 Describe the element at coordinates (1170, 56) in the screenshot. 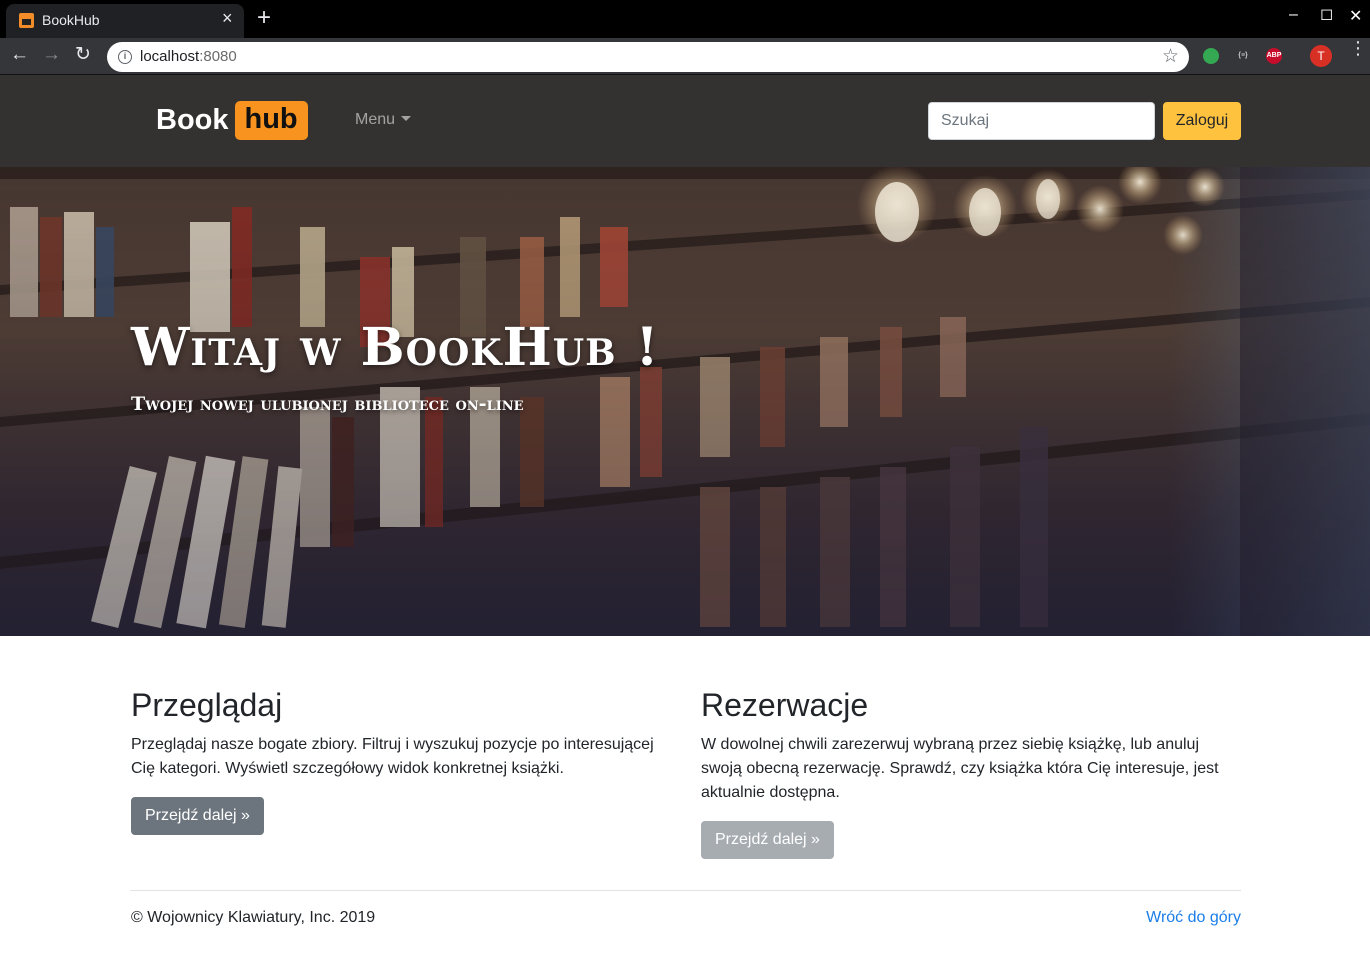

I see `bookmark-star-icon: ☆` at that location.